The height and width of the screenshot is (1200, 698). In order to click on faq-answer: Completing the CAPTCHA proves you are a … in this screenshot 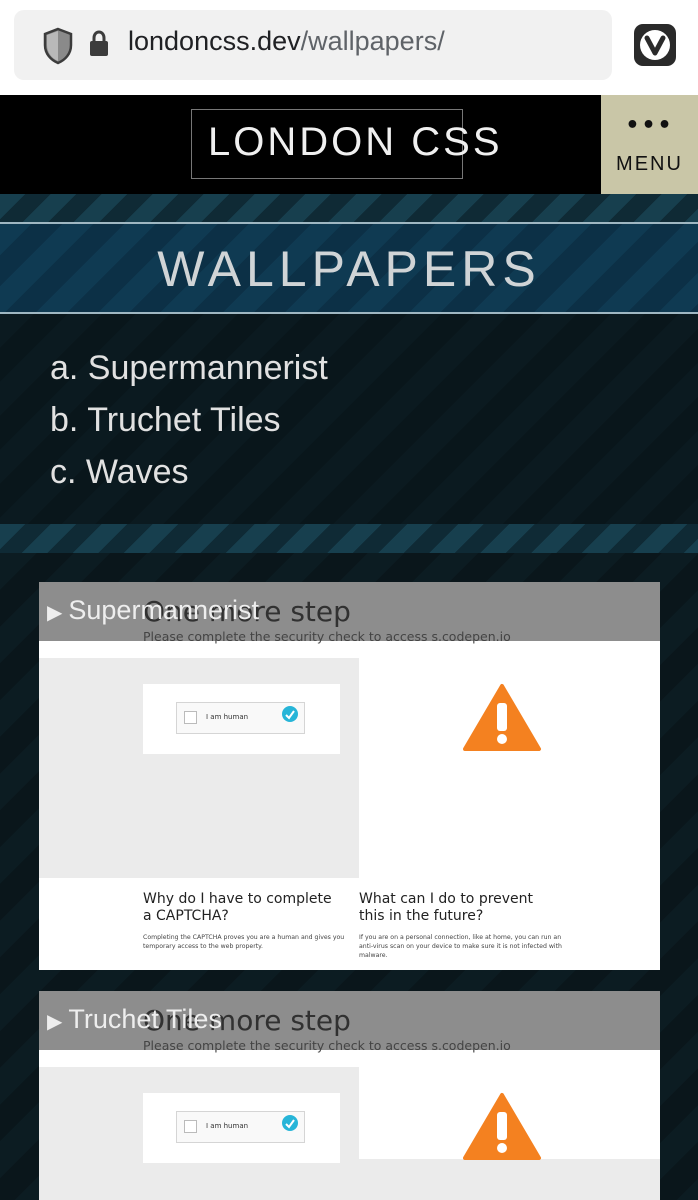, I will do `click(244, 942)`.